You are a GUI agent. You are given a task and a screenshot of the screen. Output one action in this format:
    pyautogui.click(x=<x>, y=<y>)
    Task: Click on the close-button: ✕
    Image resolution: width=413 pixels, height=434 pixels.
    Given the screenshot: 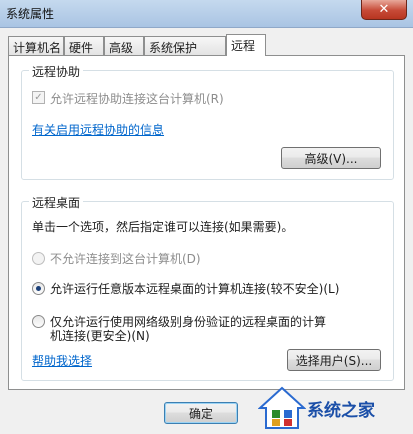 What is the action you would take?
    pyautogui.click(x=384, y=10)
    